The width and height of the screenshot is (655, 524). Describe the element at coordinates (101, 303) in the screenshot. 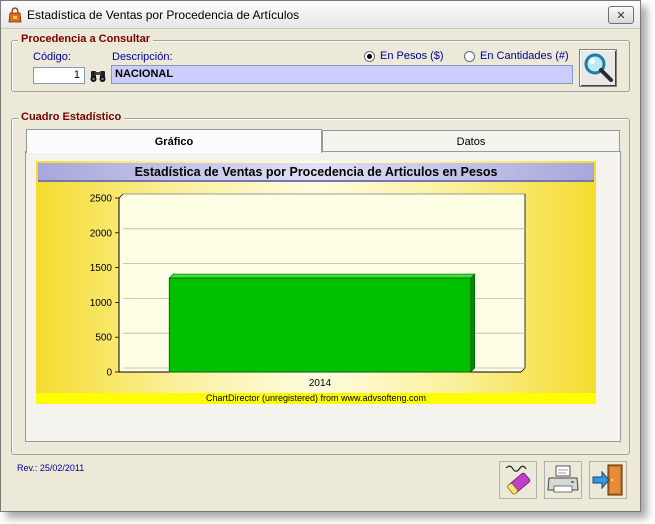

I see `y-tick-label: 1000` at that location.